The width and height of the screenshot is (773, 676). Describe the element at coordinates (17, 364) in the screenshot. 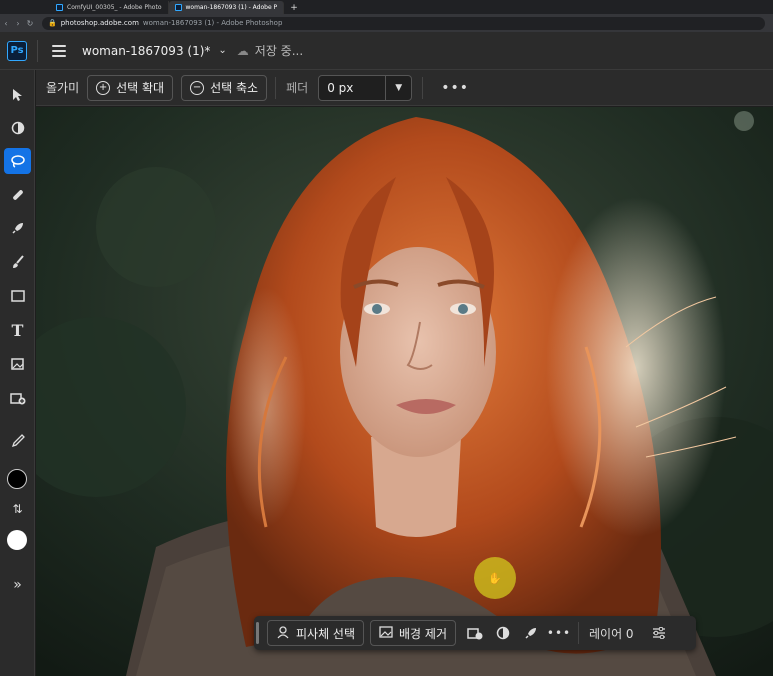

I see `place-image-icon` at that location.